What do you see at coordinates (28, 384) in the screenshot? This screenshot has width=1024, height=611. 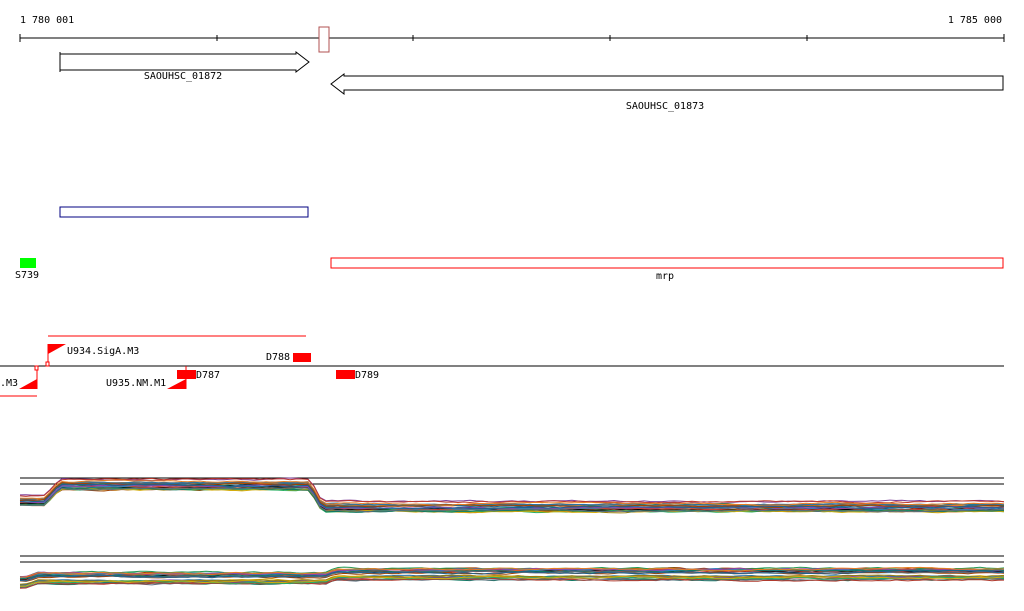 I see `promoter-flag-m3` at bounding box center [28, 384].